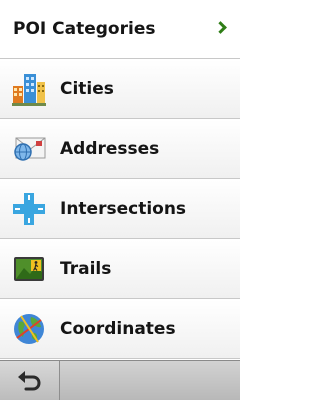 This screenshot has width=320, height=400. Describe the element at coordinates (87, 89) in the screenshot. I see `menu-item-label: Cities` at that location.